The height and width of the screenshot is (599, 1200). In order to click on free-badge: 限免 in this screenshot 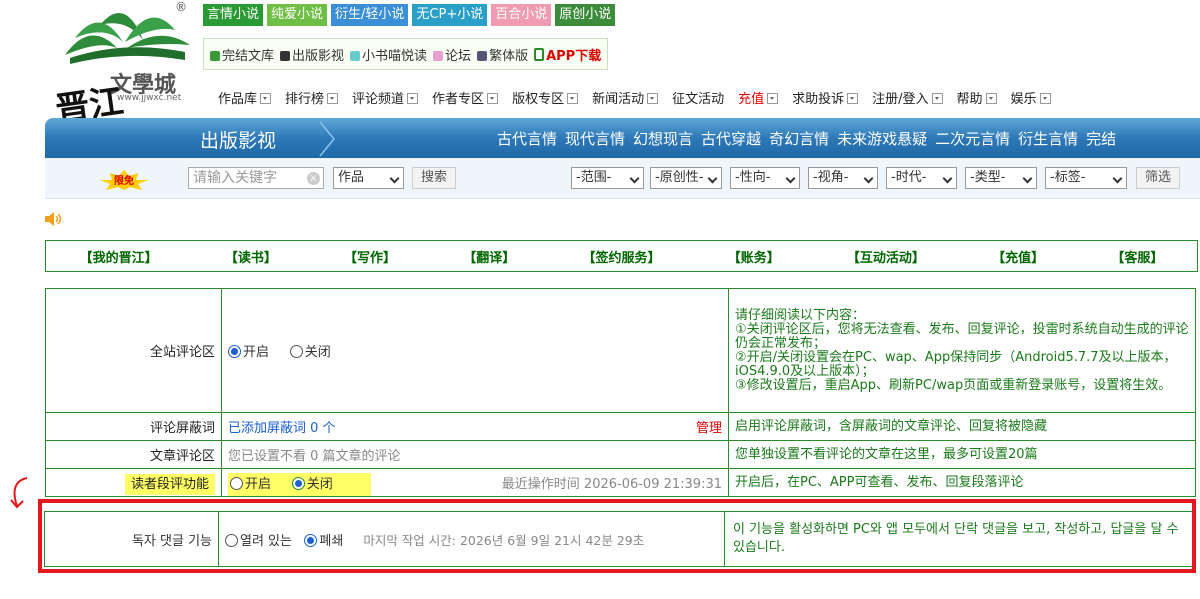, I will do `click(124, 180)`.